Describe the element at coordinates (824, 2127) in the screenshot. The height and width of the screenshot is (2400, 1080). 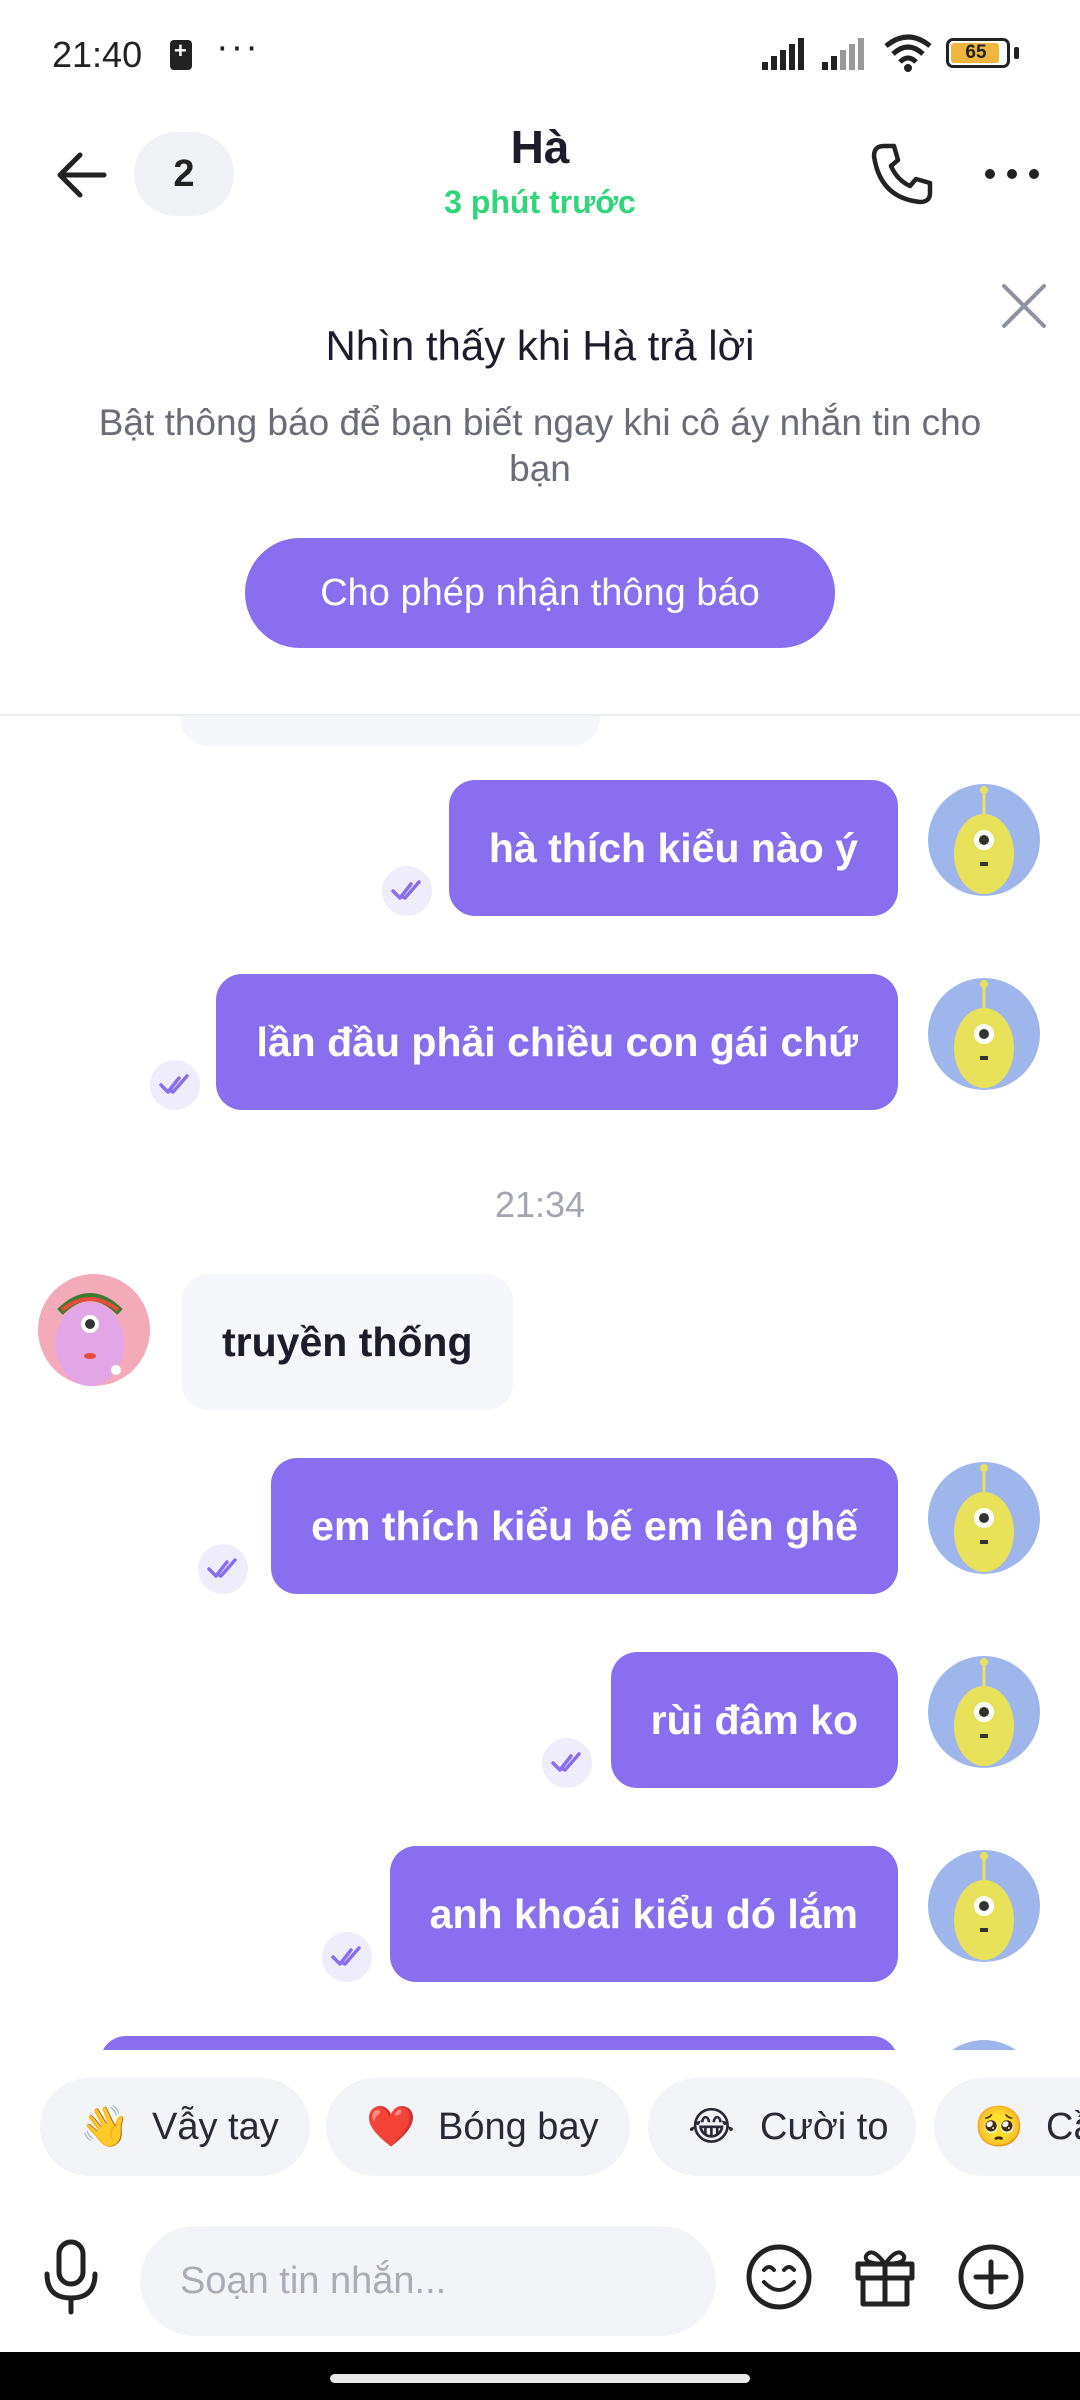
I see `reaction-label: Cười to` at that location.